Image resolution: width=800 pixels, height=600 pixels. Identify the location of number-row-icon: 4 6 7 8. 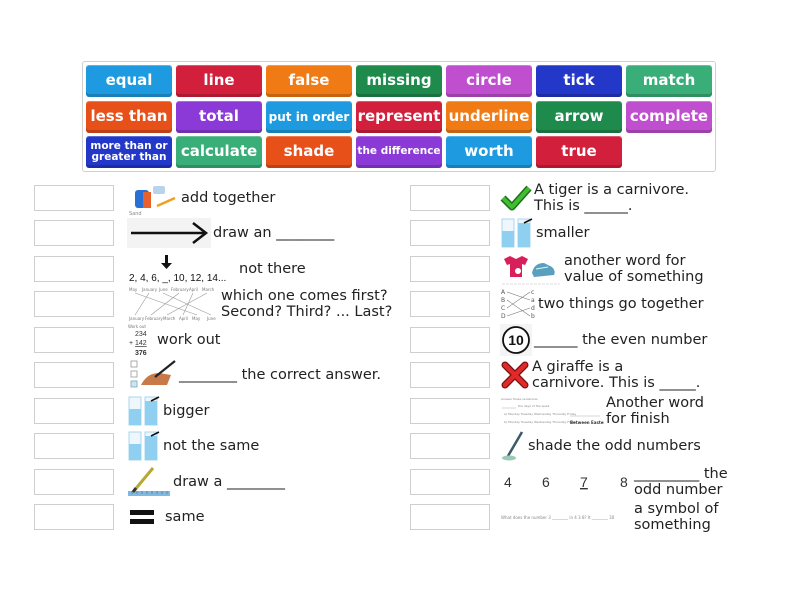
(566, 482).